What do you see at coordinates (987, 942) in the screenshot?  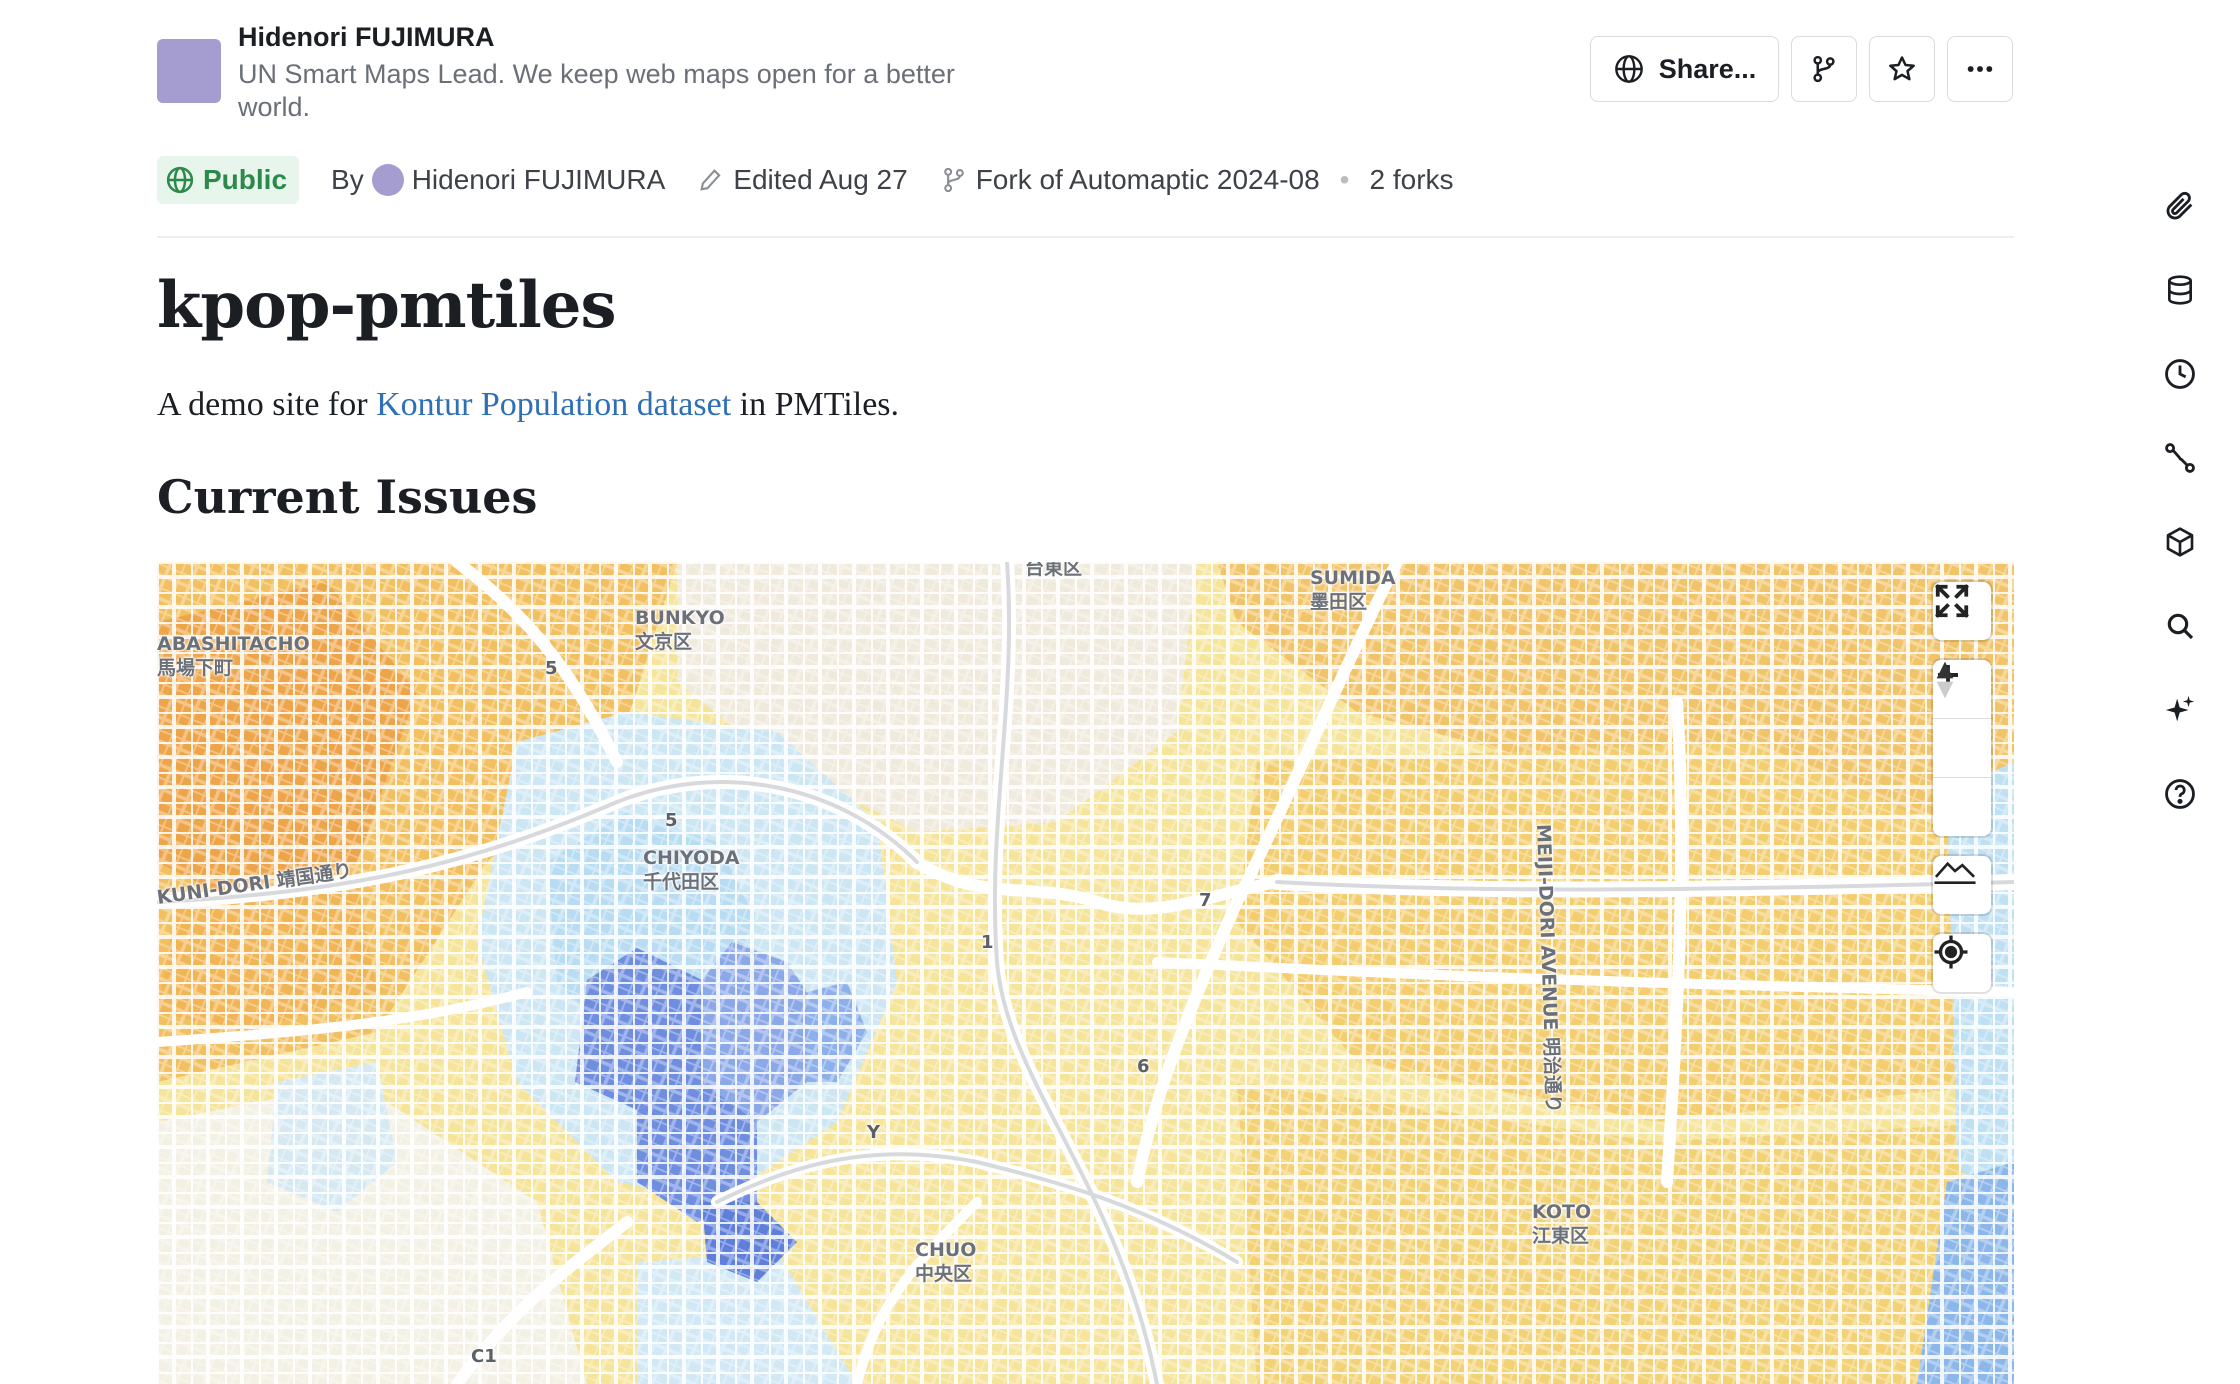 I see `route-number: 1` at bounding box center [987, 942].